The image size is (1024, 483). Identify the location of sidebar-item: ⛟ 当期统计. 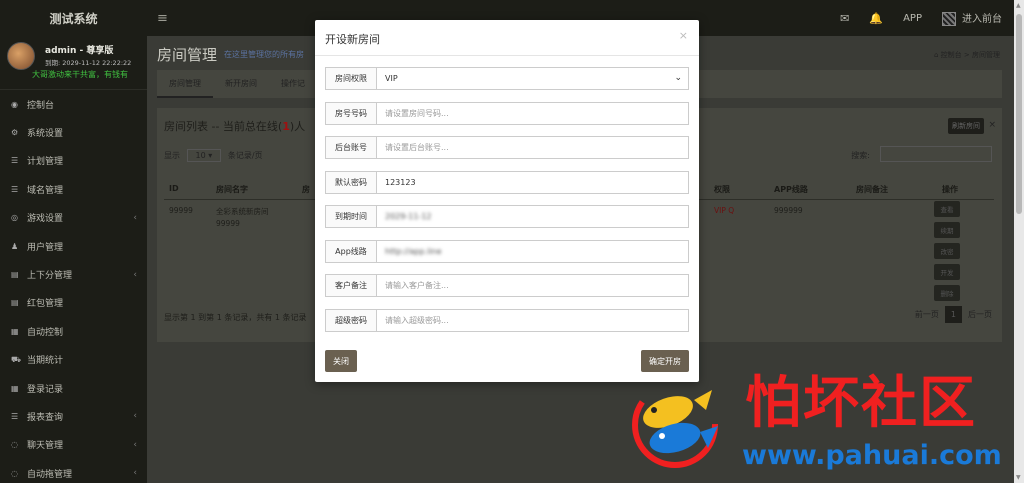
(73, 360).